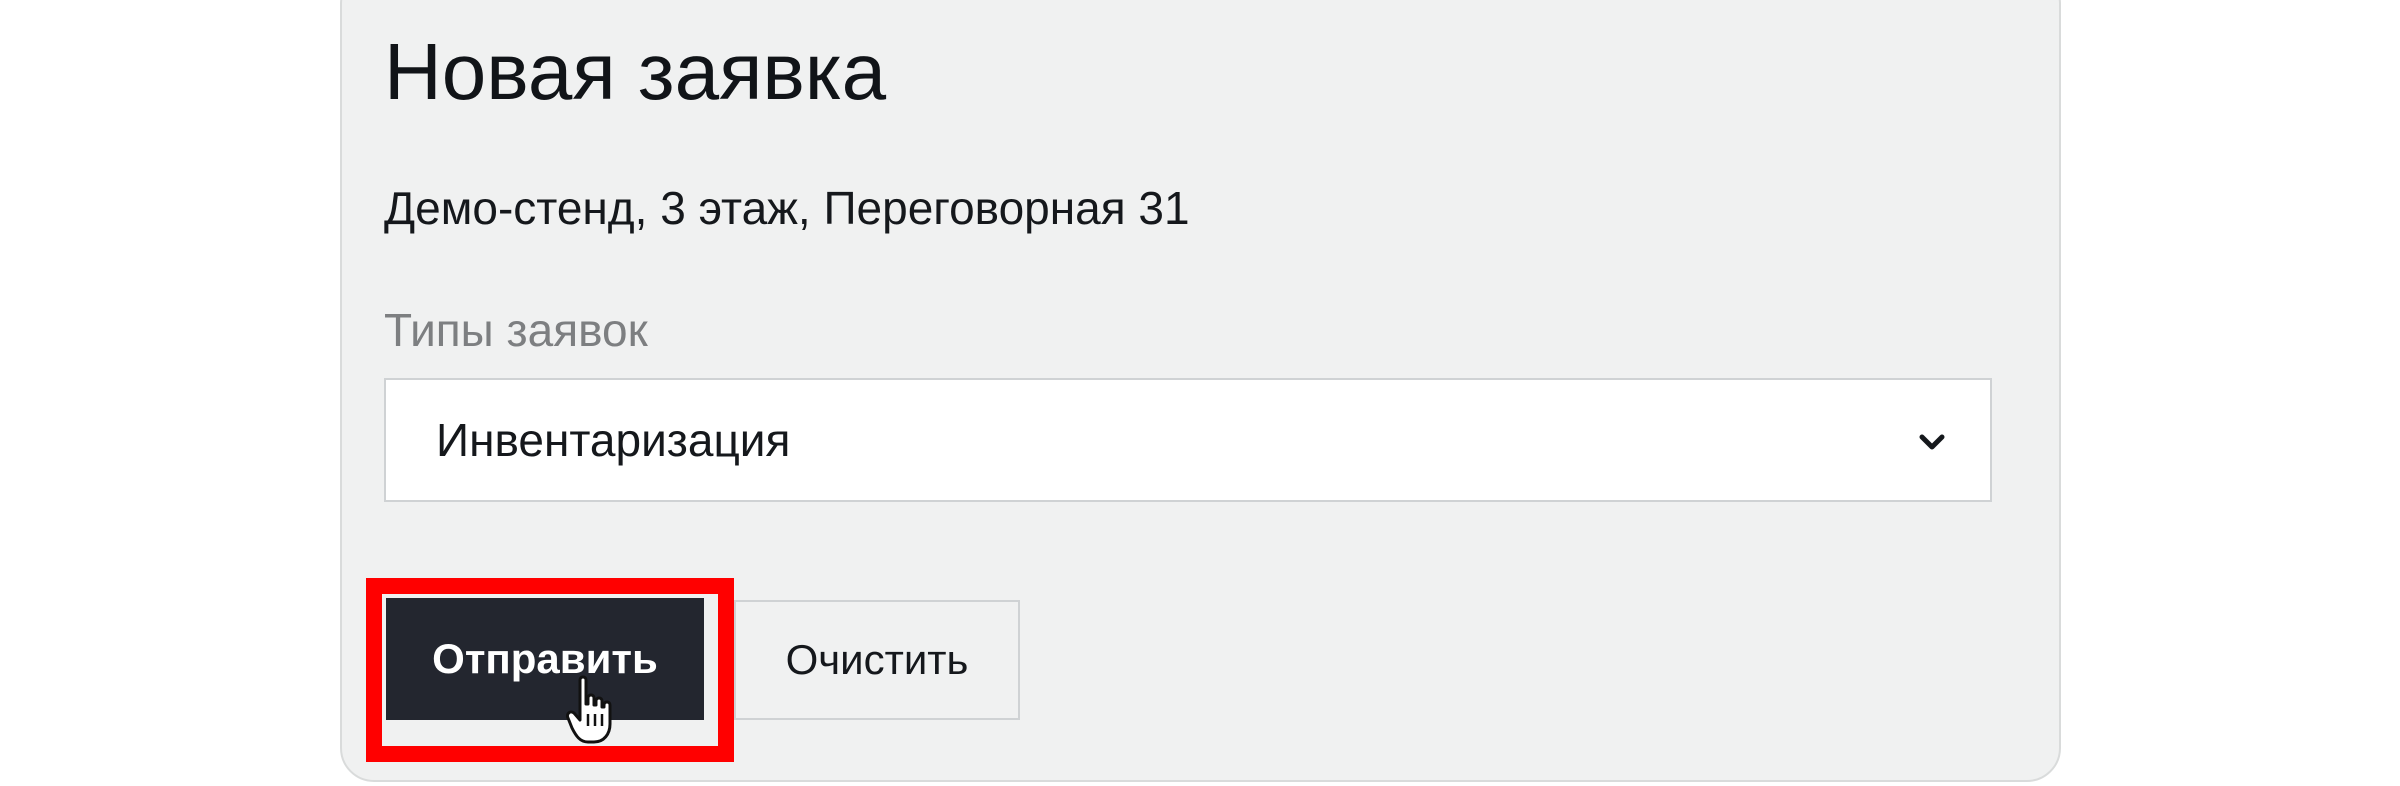 The image size is (2400, 786). Describe the element at coordinates (1188, 440) in the screenshot. I see `request-type-select: Инвентаризация` at that location.